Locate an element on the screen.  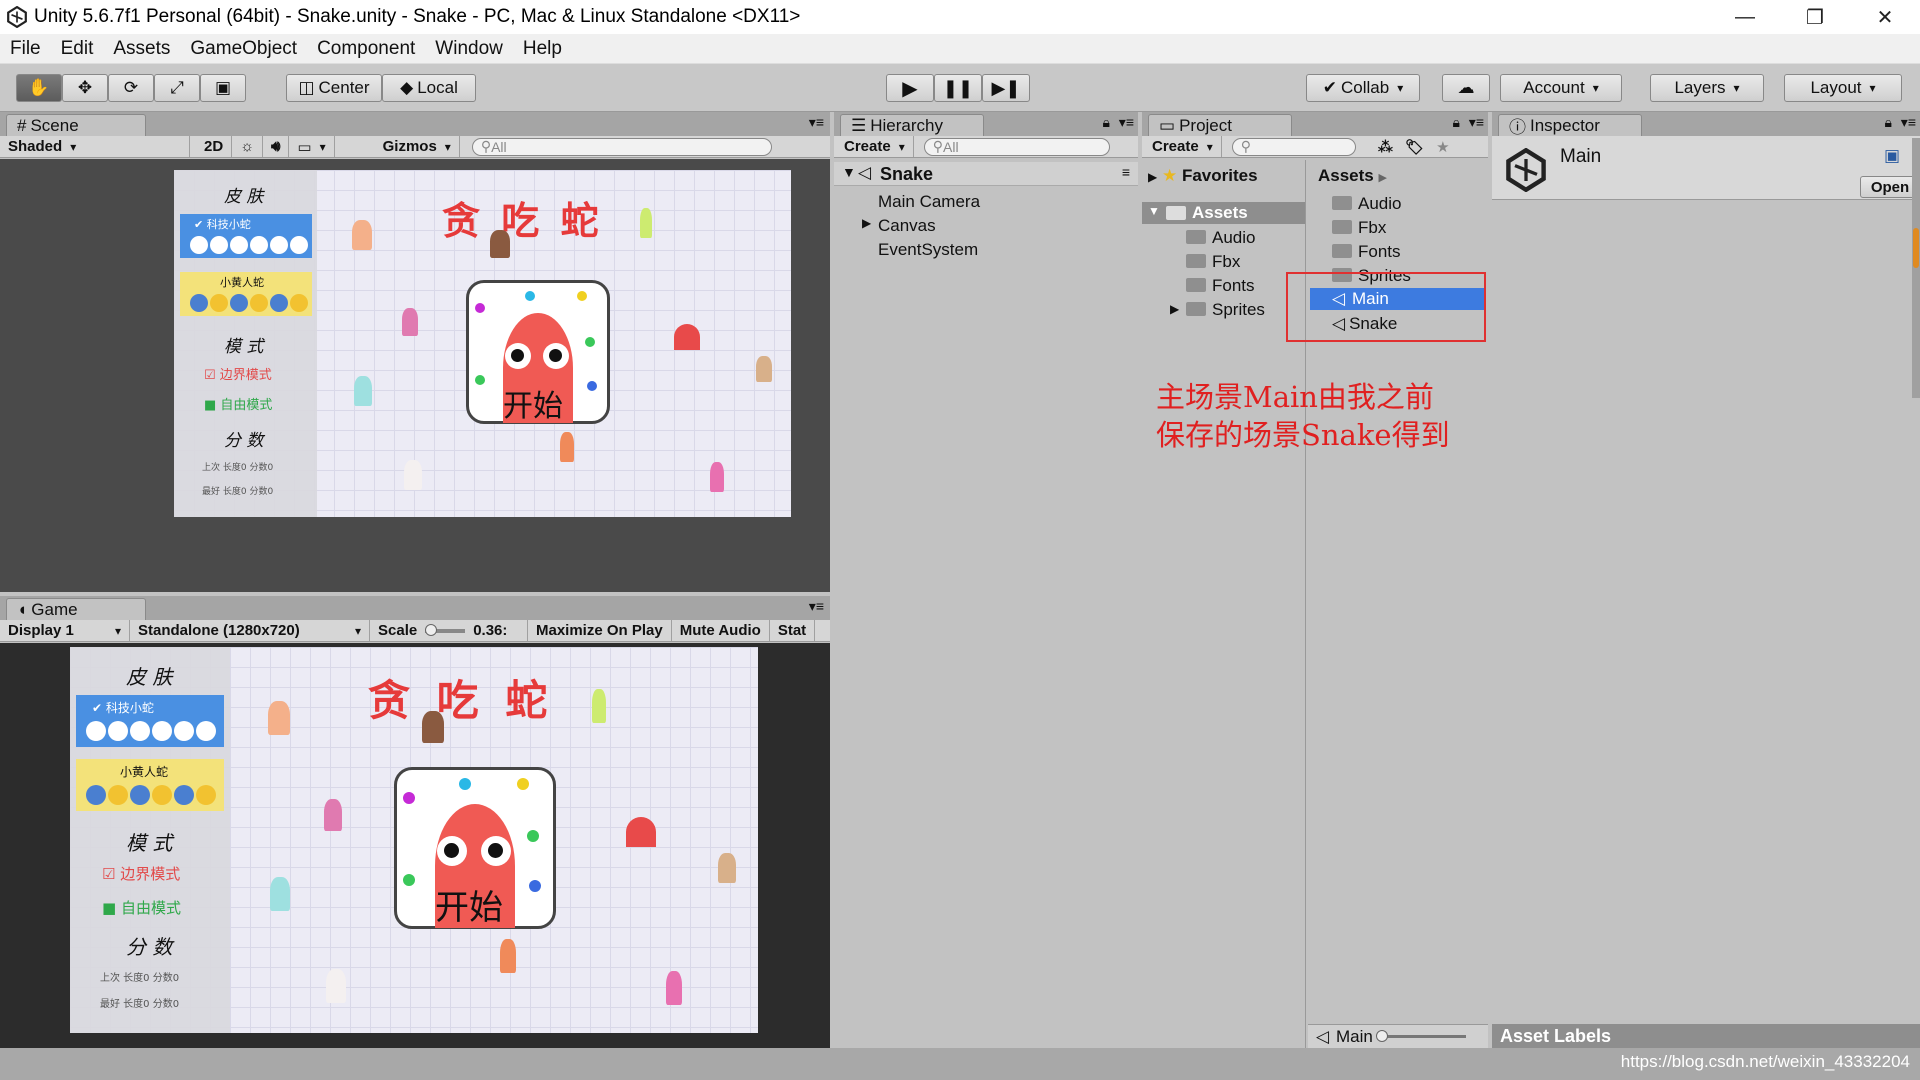
resolution-dropdown: Standalone (1280x720) is located at coordinates (250, 630).